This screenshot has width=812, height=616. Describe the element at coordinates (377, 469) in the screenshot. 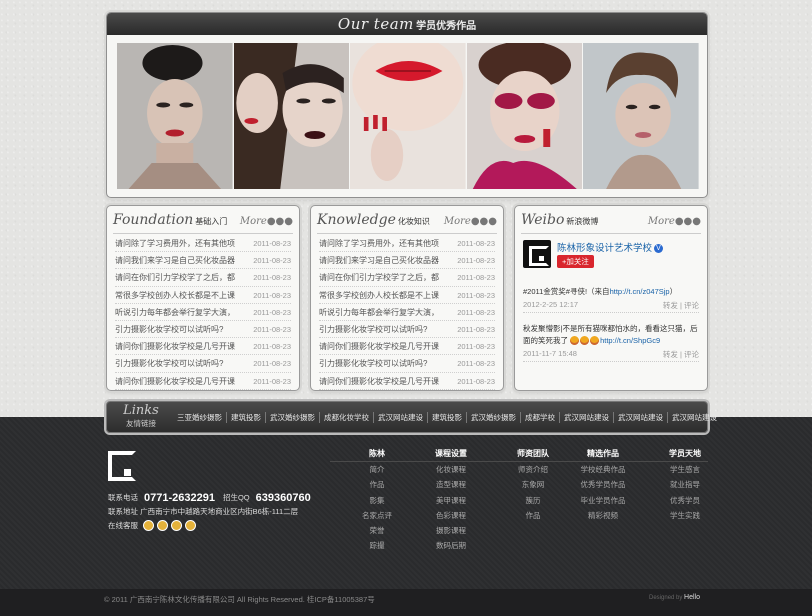

I see `footer-link: 简介` at that location.